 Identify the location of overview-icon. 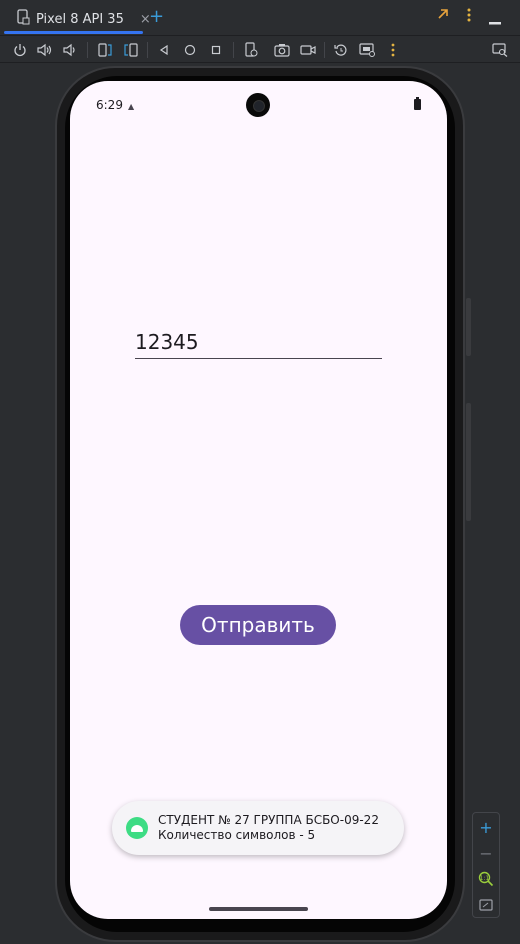
(216, 50).